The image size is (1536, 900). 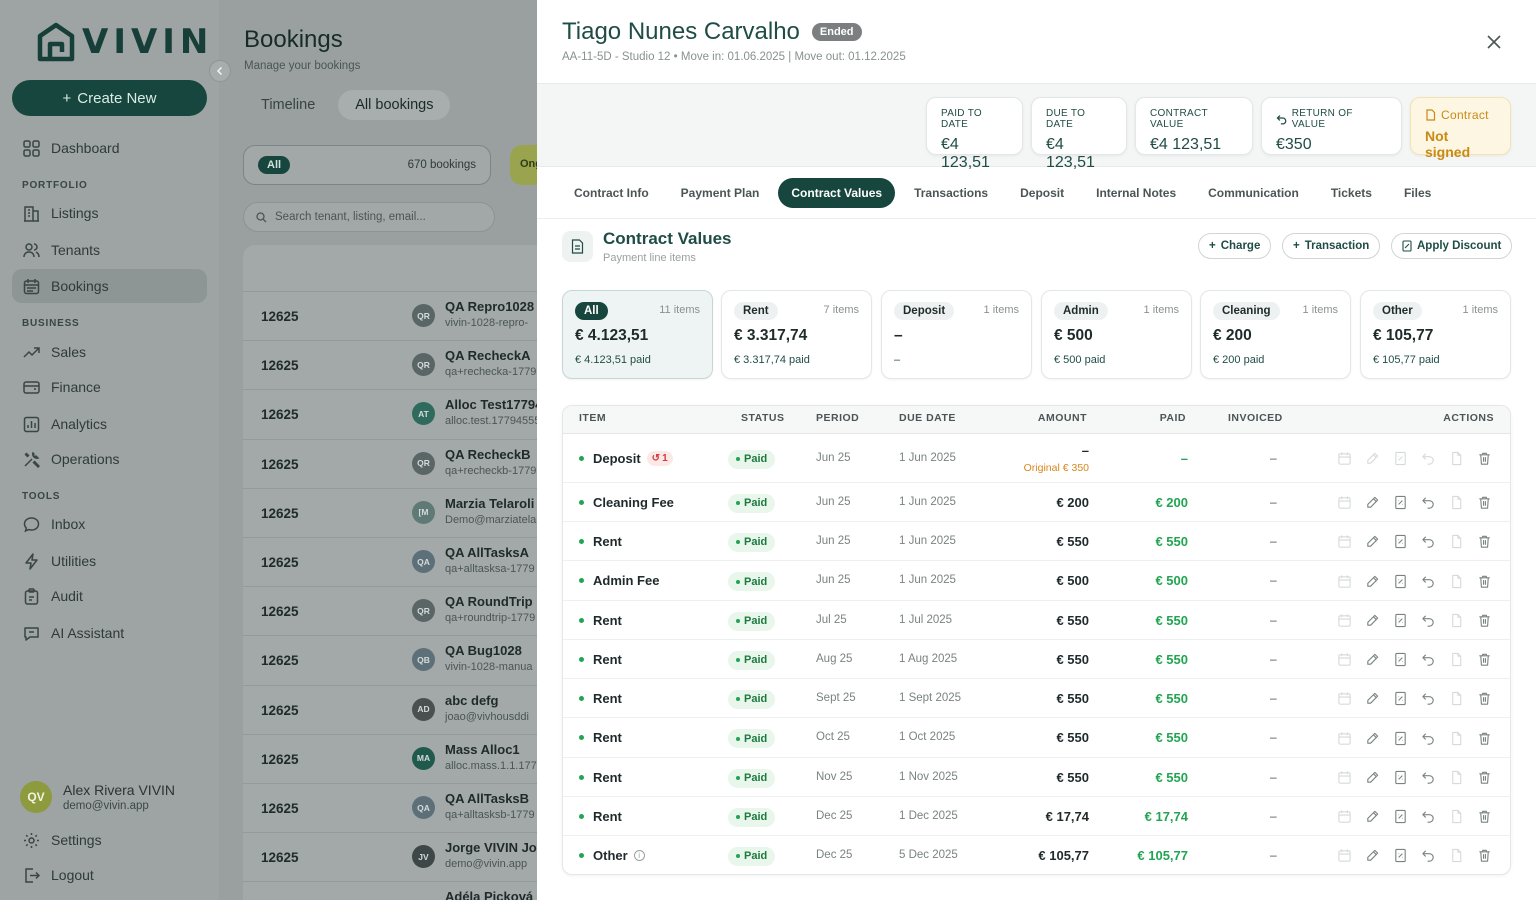 I want to click on sidebar-item-bookings: Bookings, so click(x=109, y=286).